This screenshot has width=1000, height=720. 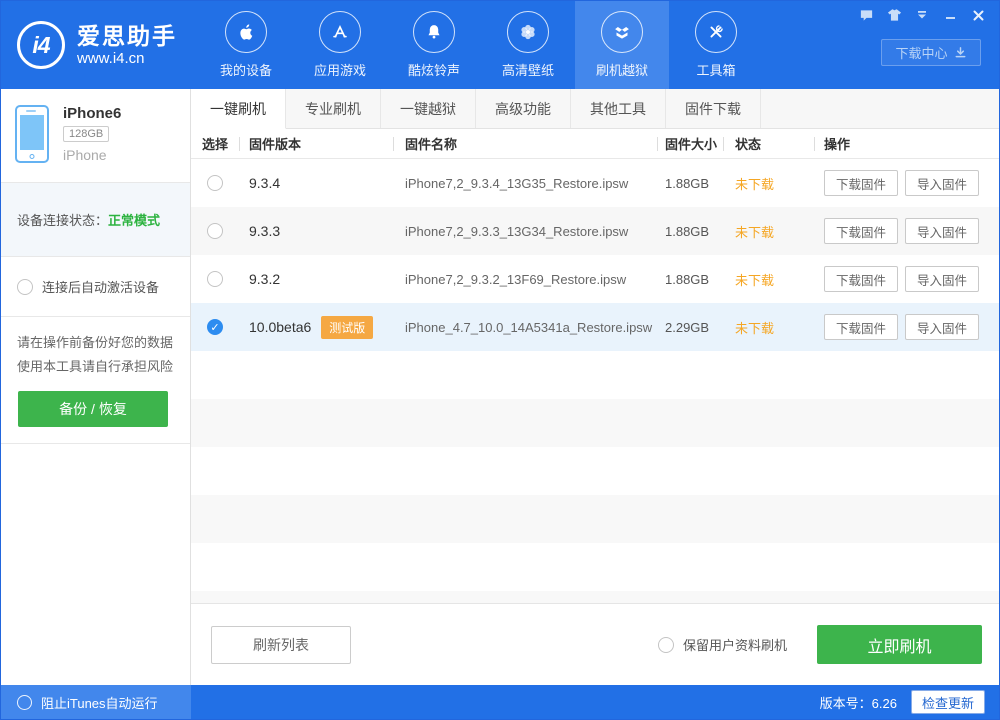 What do you see at coordinates (333, 108) in the screenshot?
I see `tab-pro-flash: 专业刷机` at bounding box center [333, 108].